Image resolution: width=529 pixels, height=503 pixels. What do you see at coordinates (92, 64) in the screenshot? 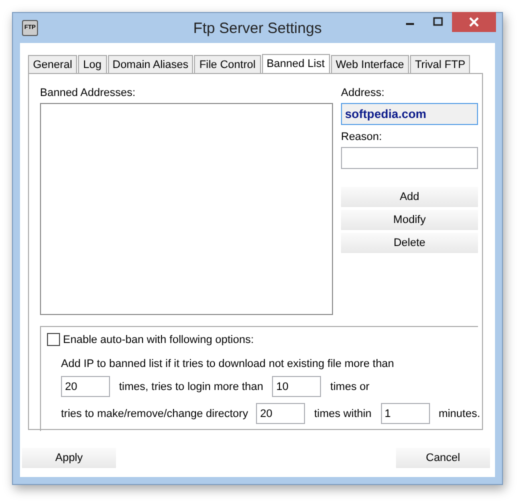
I see `tab: Log` at bounding box center [92, 64].